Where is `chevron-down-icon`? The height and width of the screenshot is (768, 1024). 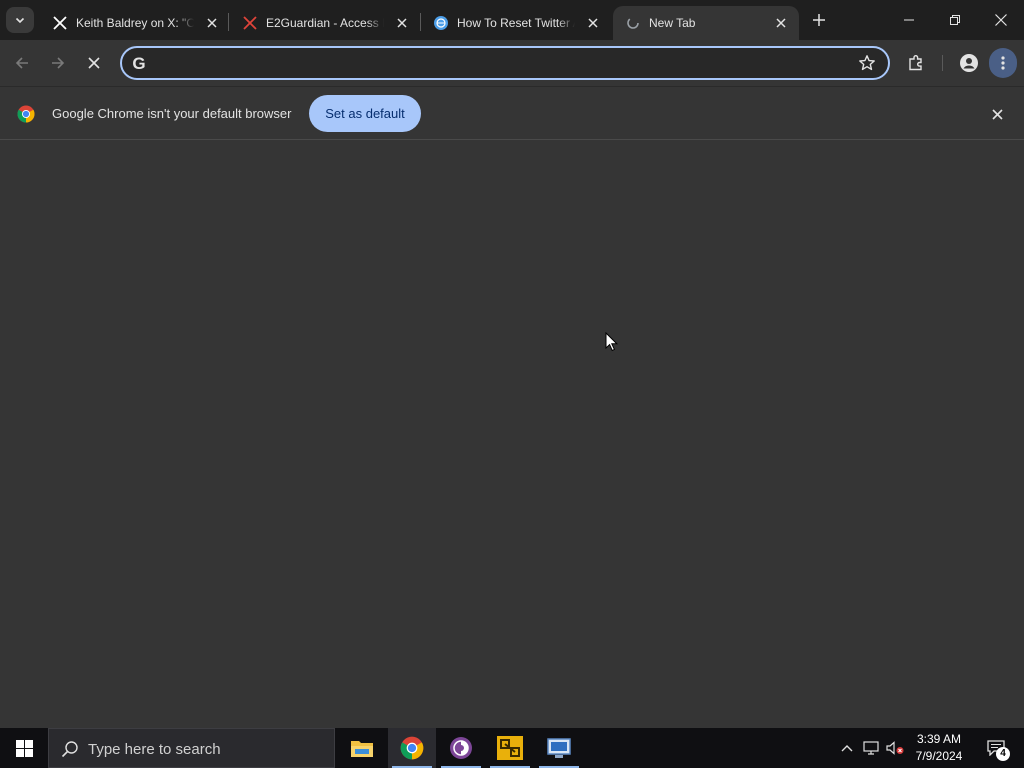 chevron-down-icon is located at coordinates (20, 20).